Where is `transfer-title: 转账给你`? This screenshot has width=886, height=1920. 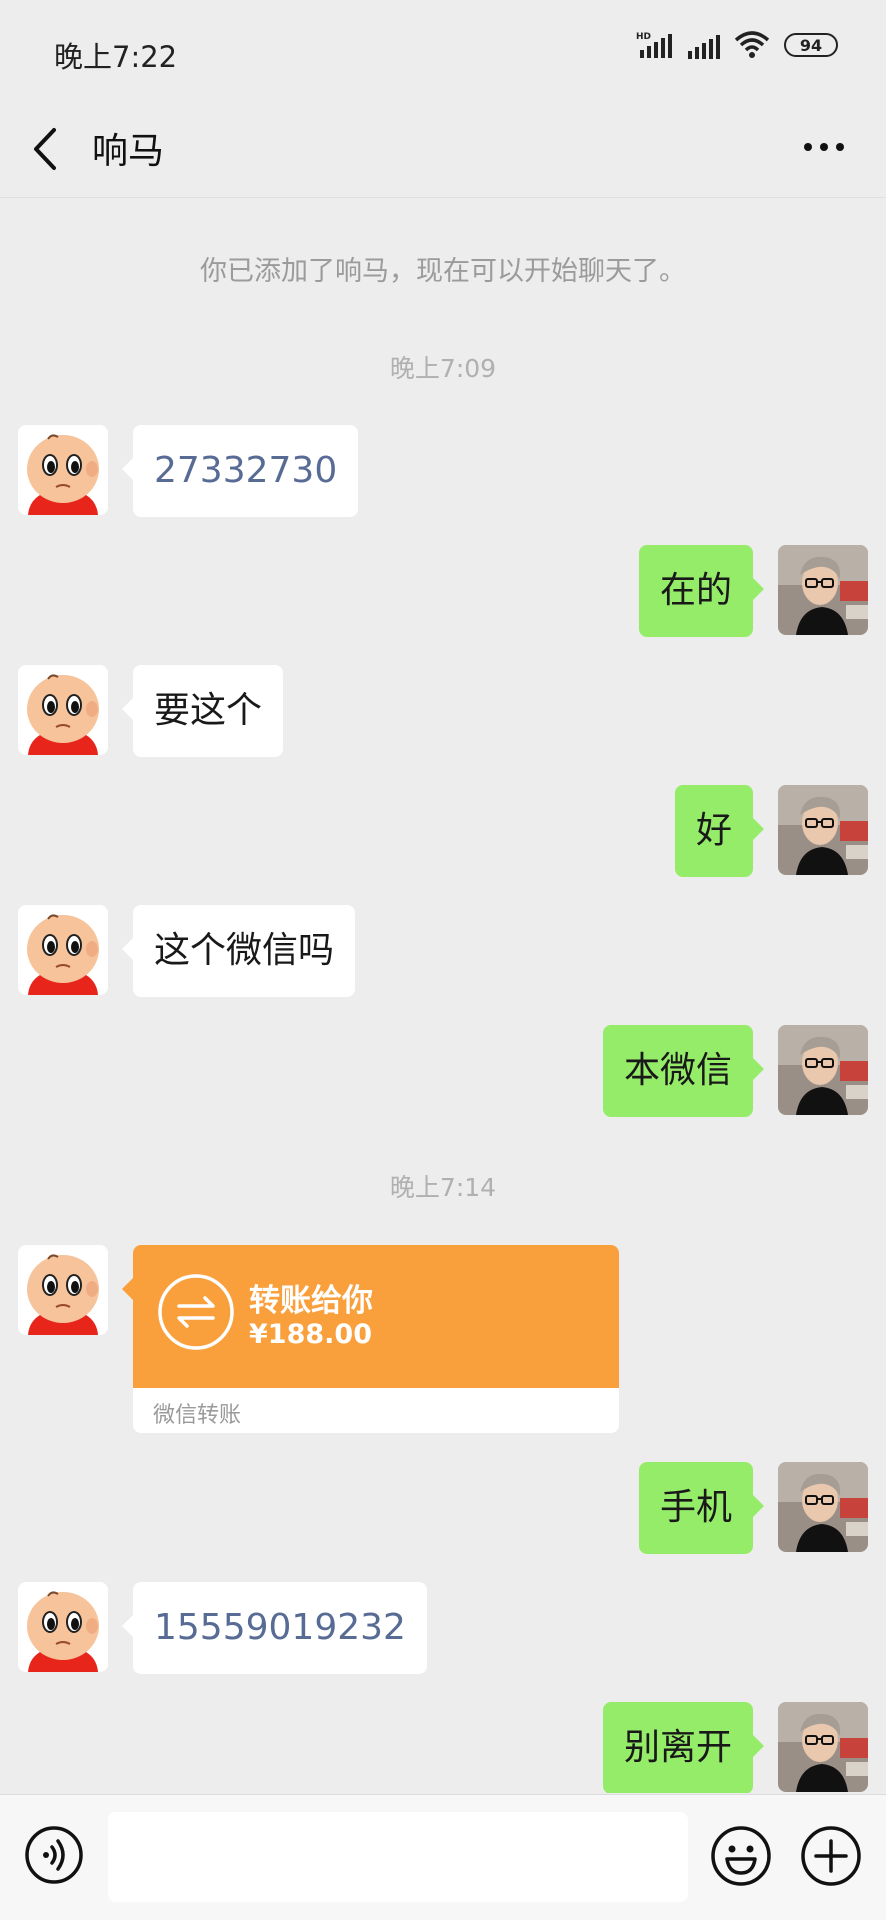
transfer-title: 转账给你 is located at coordinates (311, 1301).